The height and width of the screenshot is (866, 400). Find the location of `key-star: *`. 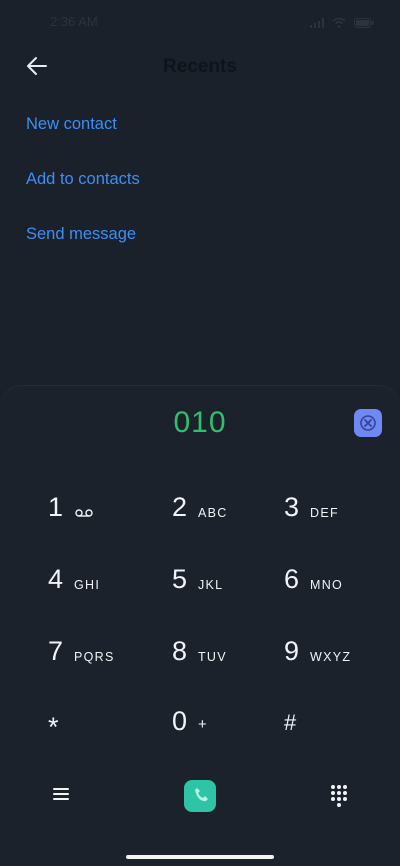

key-star: * is located at coordinates (108, 734).